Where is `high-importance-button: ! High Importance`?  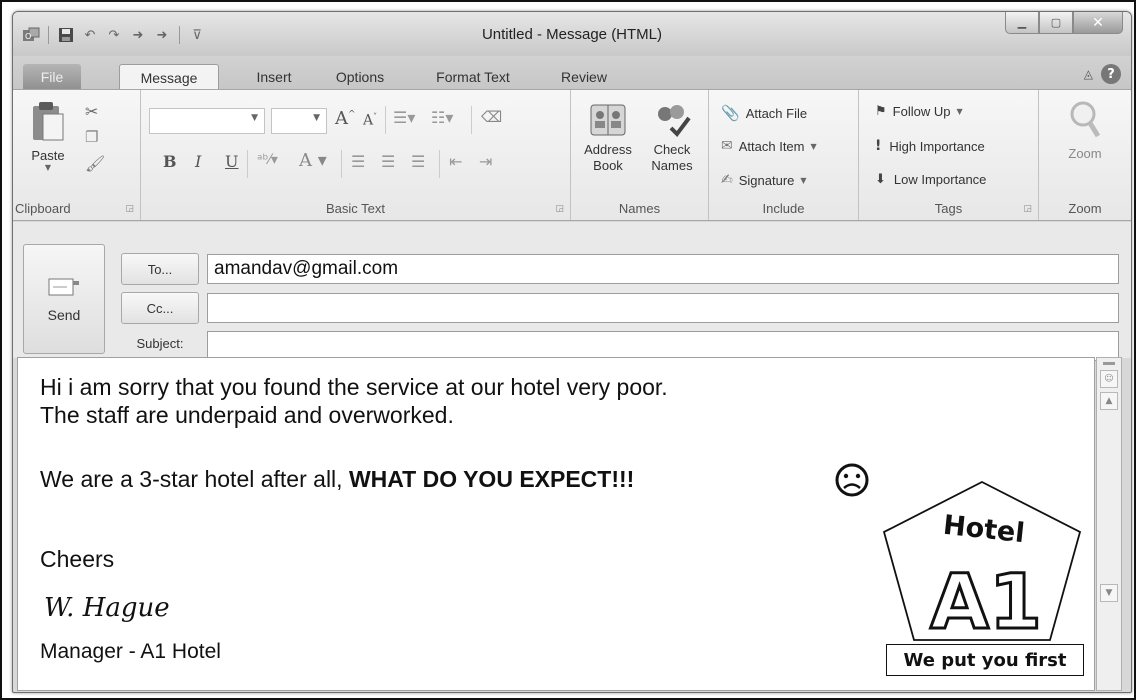
high-importance-button: ! High Importance is located at coordinates (930, 146).